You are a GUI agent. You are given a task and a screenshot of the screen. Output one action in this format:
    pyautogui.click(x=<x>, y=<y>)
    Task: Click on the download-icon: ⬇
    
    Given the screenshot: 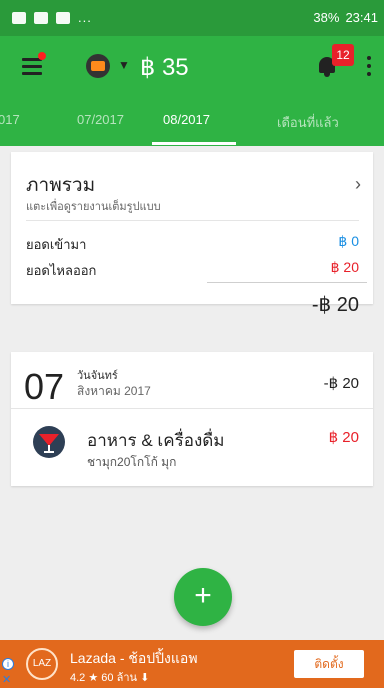 What is the action you would take?
    pyautogui.click(x=145, y=678)
    